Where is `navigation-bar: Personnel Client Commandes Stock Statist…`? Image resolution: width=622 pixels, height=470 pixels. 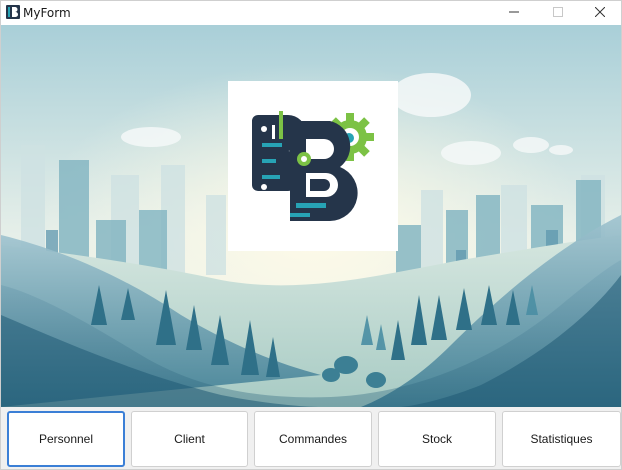
navigation-bar: Personnel Client Commandes Stock Statist… is located at coordinates (311, 438).